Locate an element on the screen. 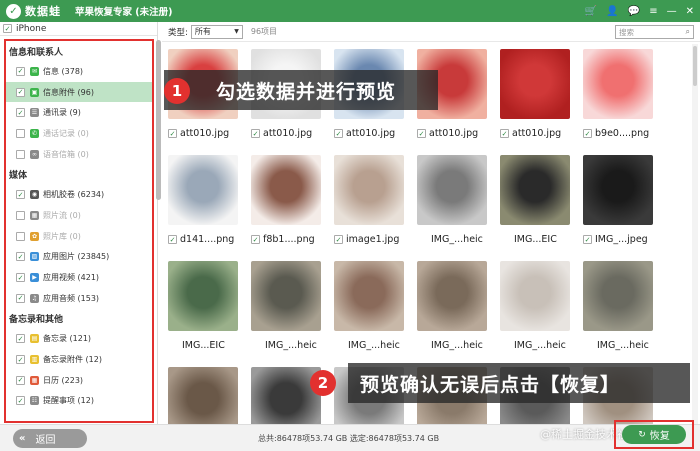 This screenshot has height=451, width=700. thumbnail-caption: IMG...EIC is located at coordinates (196, 345).